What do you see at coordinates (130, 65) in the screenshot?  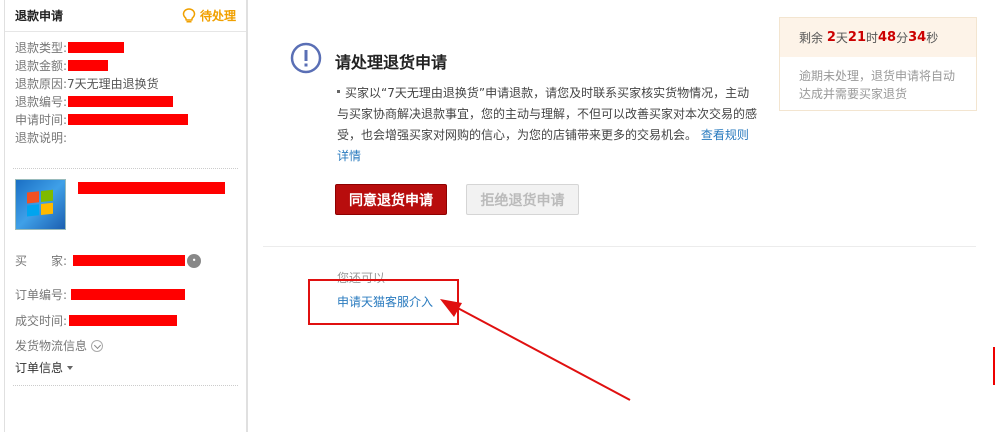 I see `refund-amount-row: 退款金额:` at bounding box center [130, 65].